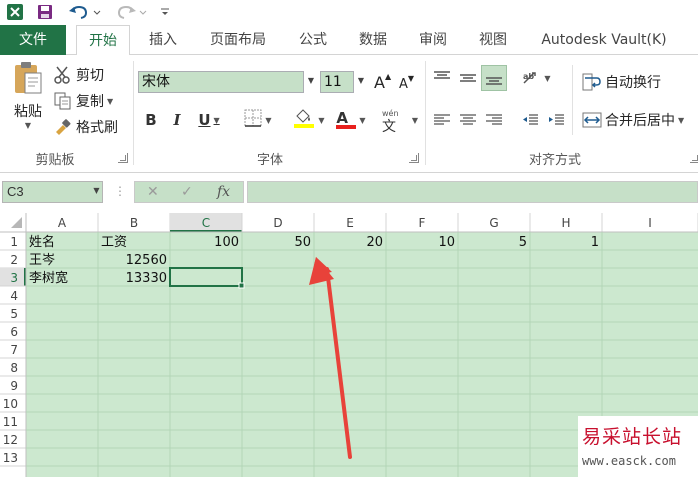  What do you see at coordinates (134, 223) in the screenshot?
I see `column-header-b: B` at bounding box center [134, 223].